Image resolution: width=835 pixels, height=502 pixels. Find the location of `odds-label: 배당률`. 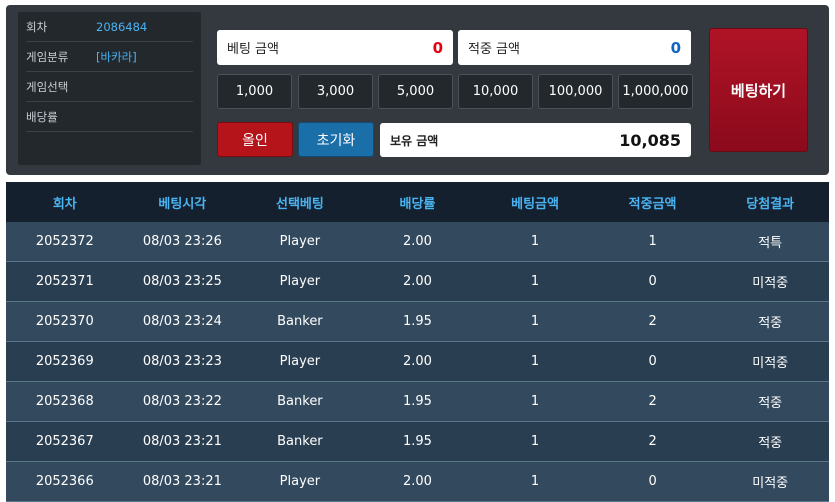

odds-label: 배당률 is located at coordinates (42, 116).